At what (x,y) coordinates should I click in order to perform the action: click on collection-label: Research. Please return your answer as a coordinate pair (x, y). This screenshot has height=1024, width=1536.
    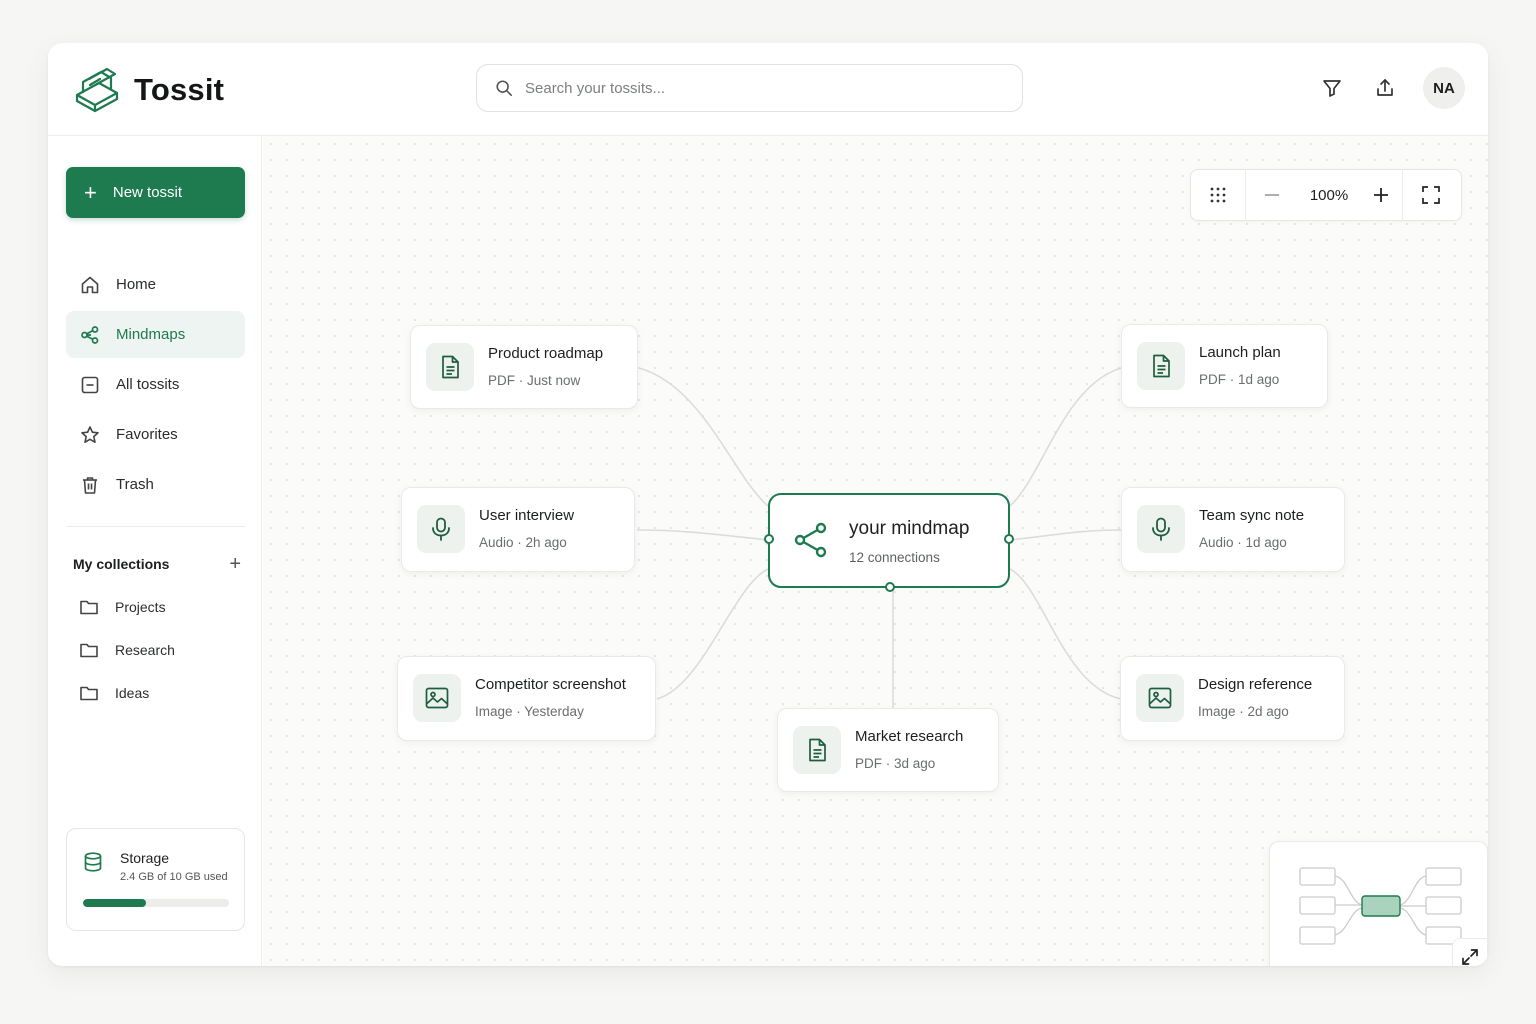
    Looking at the image, I should click on (145, 649).